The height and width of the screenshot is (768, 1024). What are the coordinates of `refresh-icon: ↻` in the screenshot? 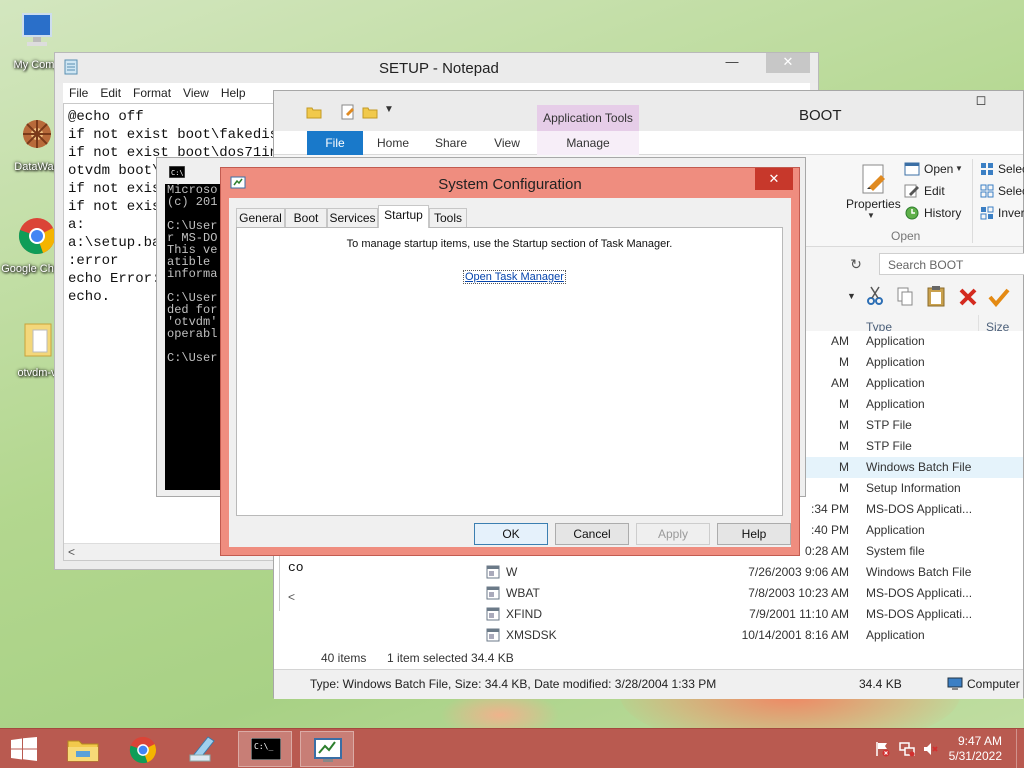 It's located at (856, 264).